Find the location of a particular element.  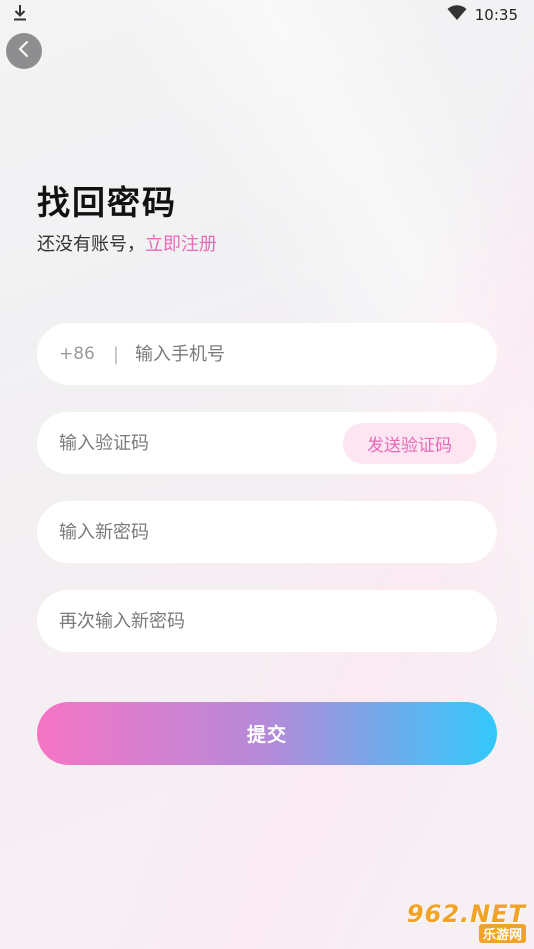

status-time: 10:35 is located at coordinates (496, 15).